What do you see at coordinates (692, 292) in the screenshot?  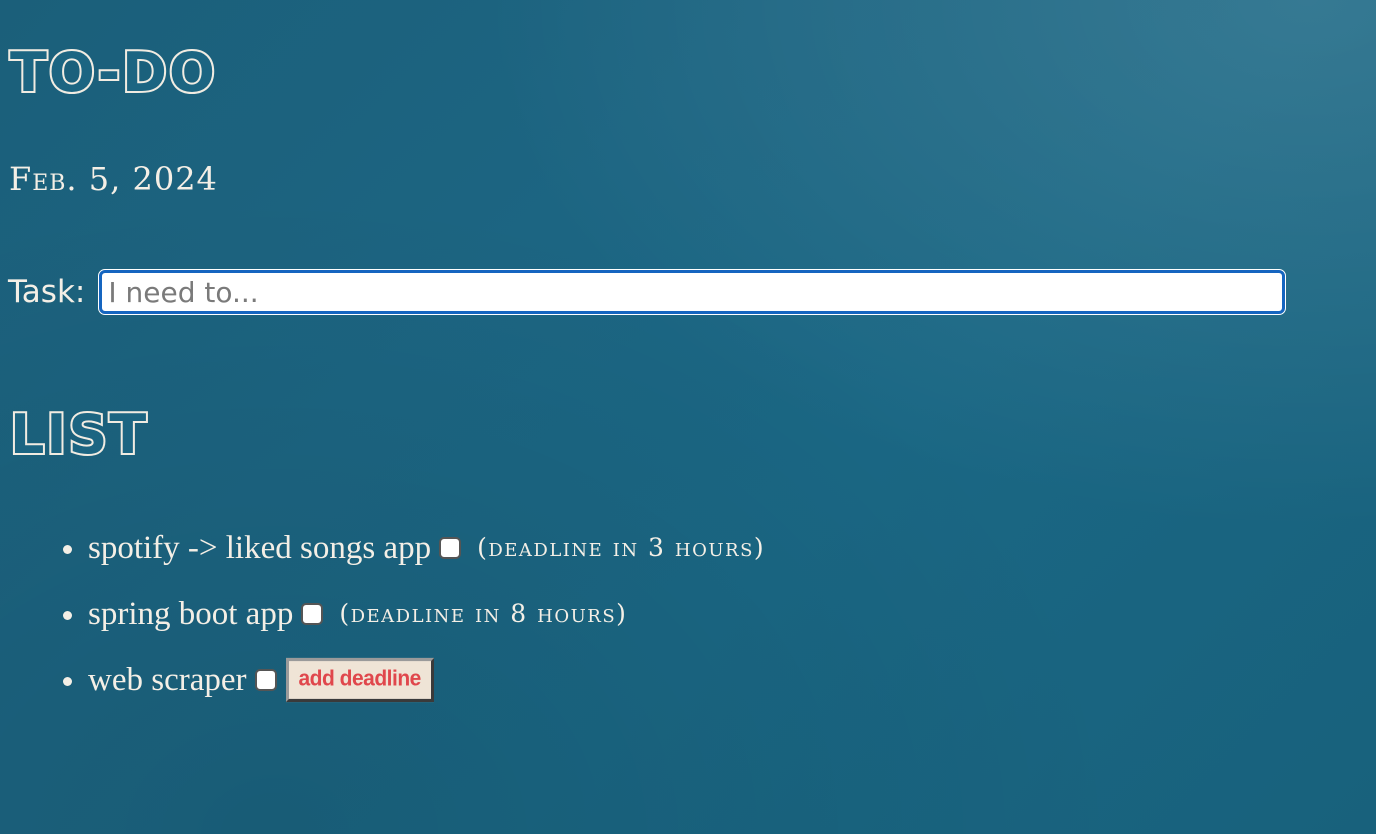 I see `task-input` at bounding box center [692, 292].